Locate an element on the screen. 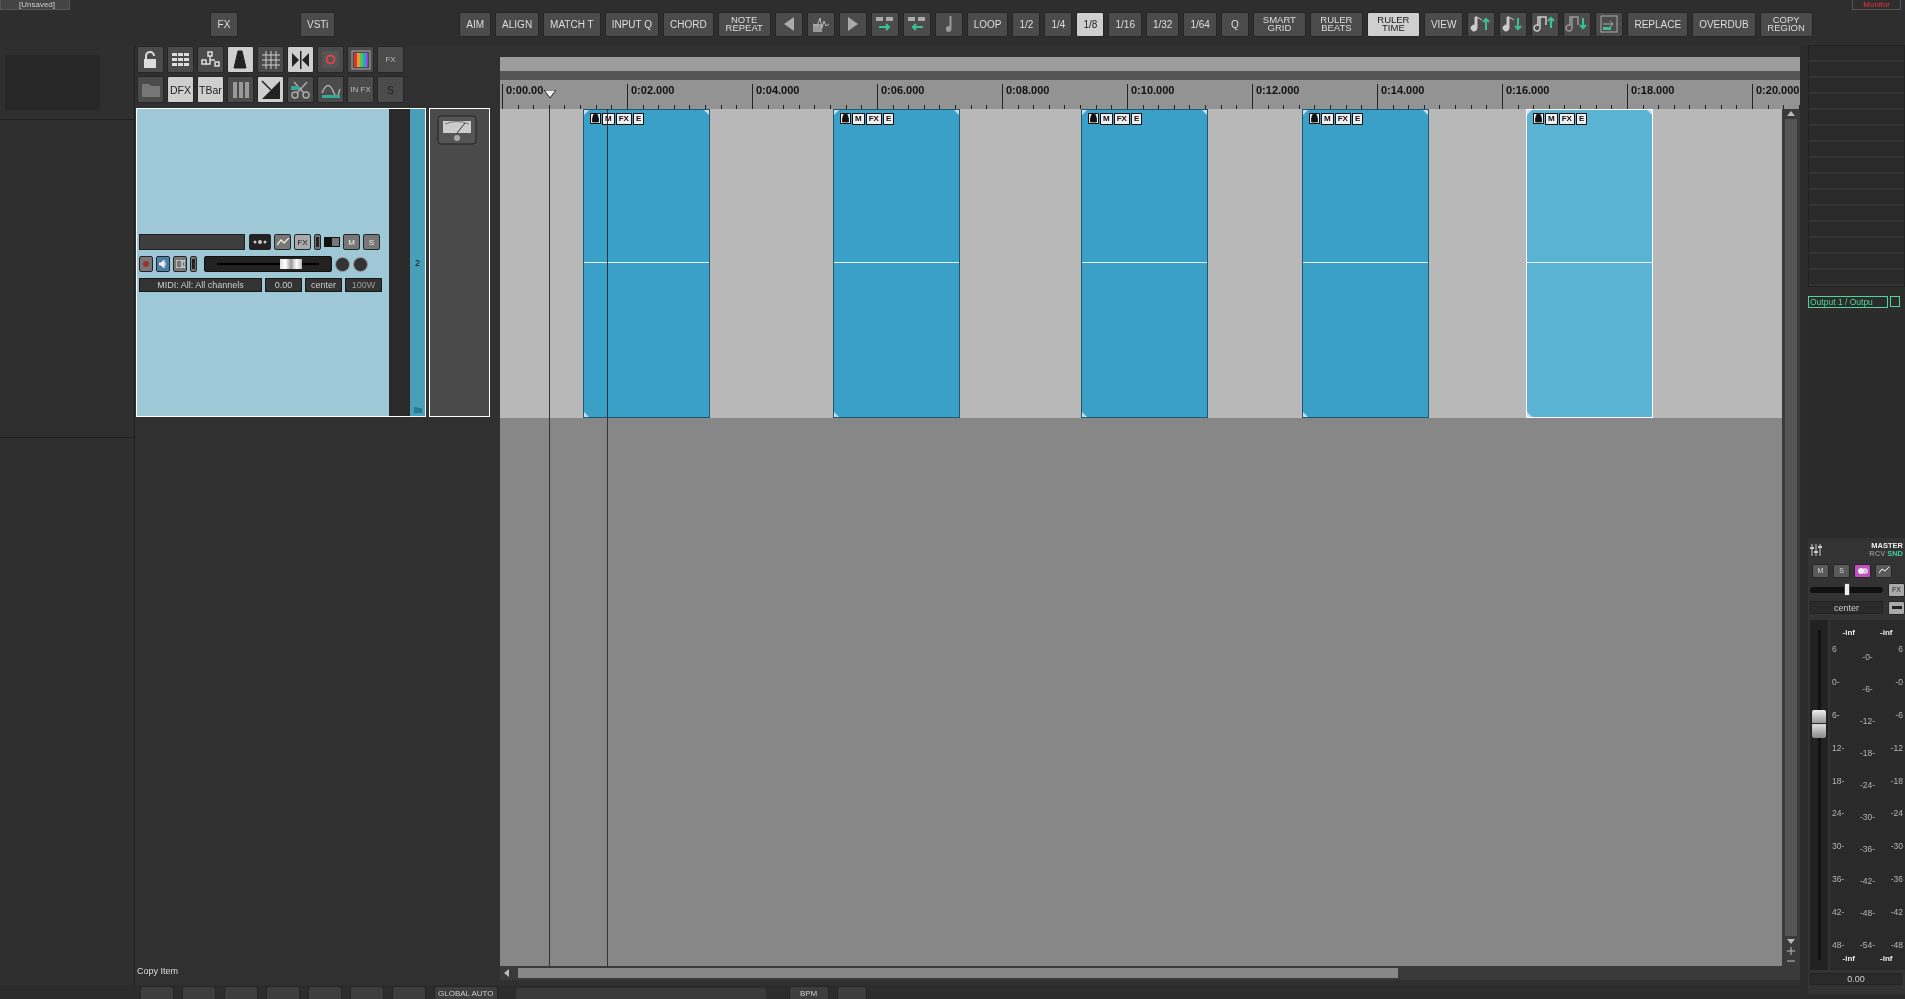 Image resolution: width=1905 pixels, height=999 pixels. pan-thumb is located at coordinates (1846, 589).